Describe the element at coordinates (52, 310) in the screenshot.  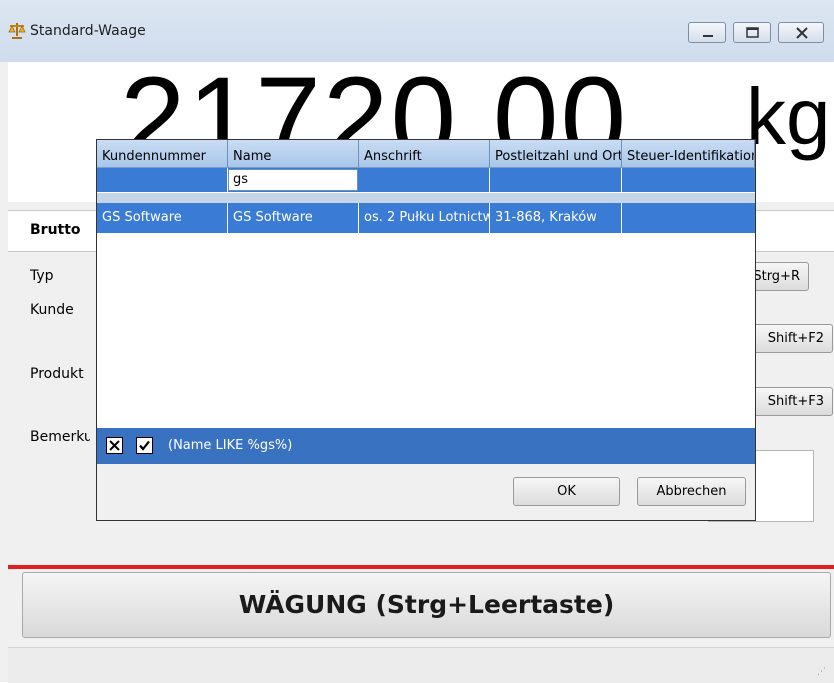
I see `kunde-label: Kunde` at that location.